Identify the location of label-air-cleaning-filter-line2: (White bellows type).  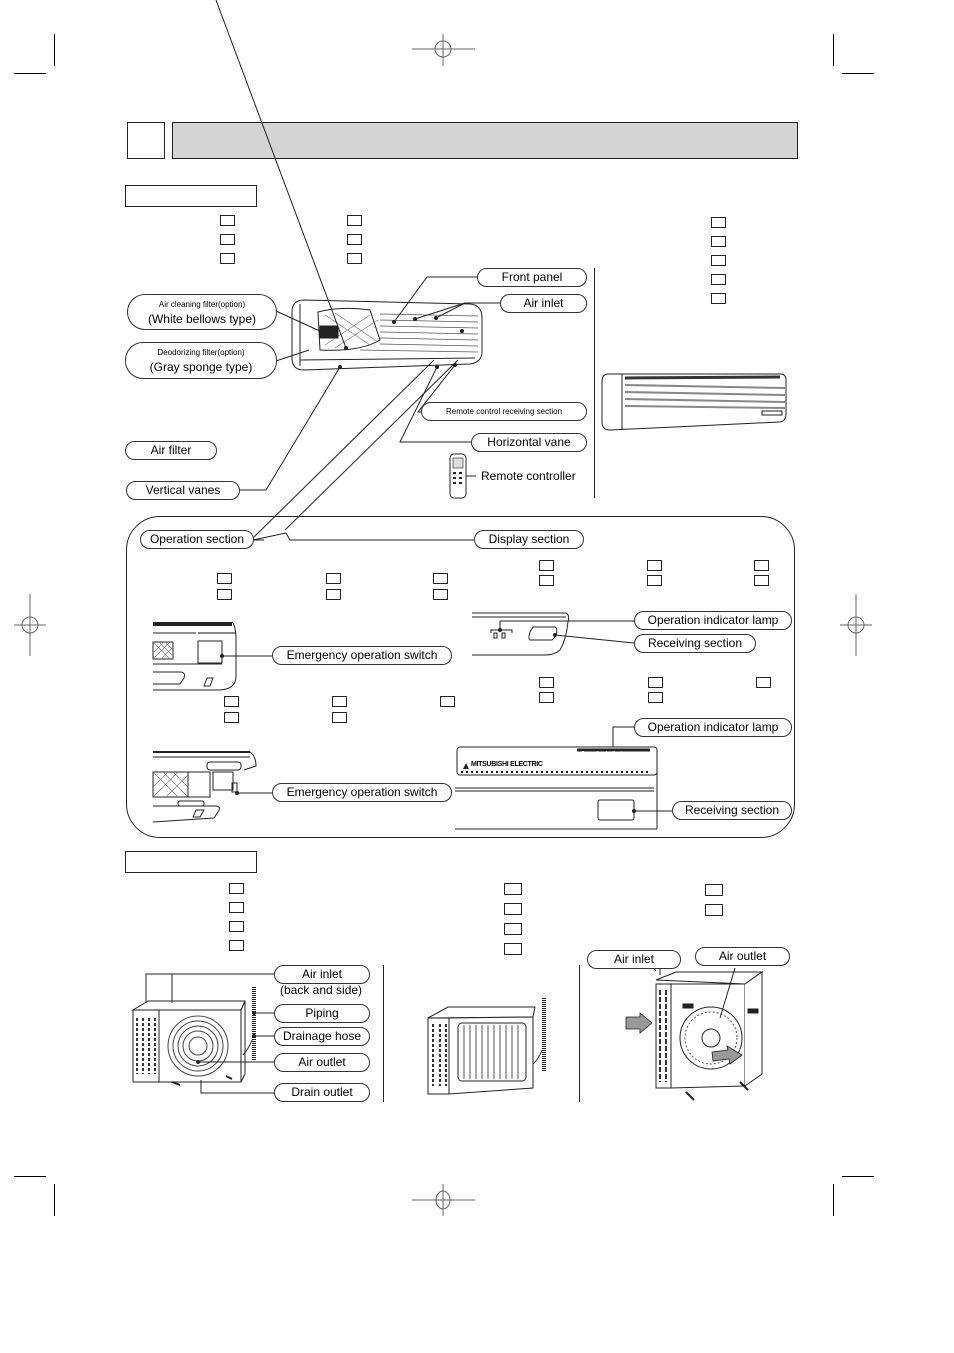
(202, 319).